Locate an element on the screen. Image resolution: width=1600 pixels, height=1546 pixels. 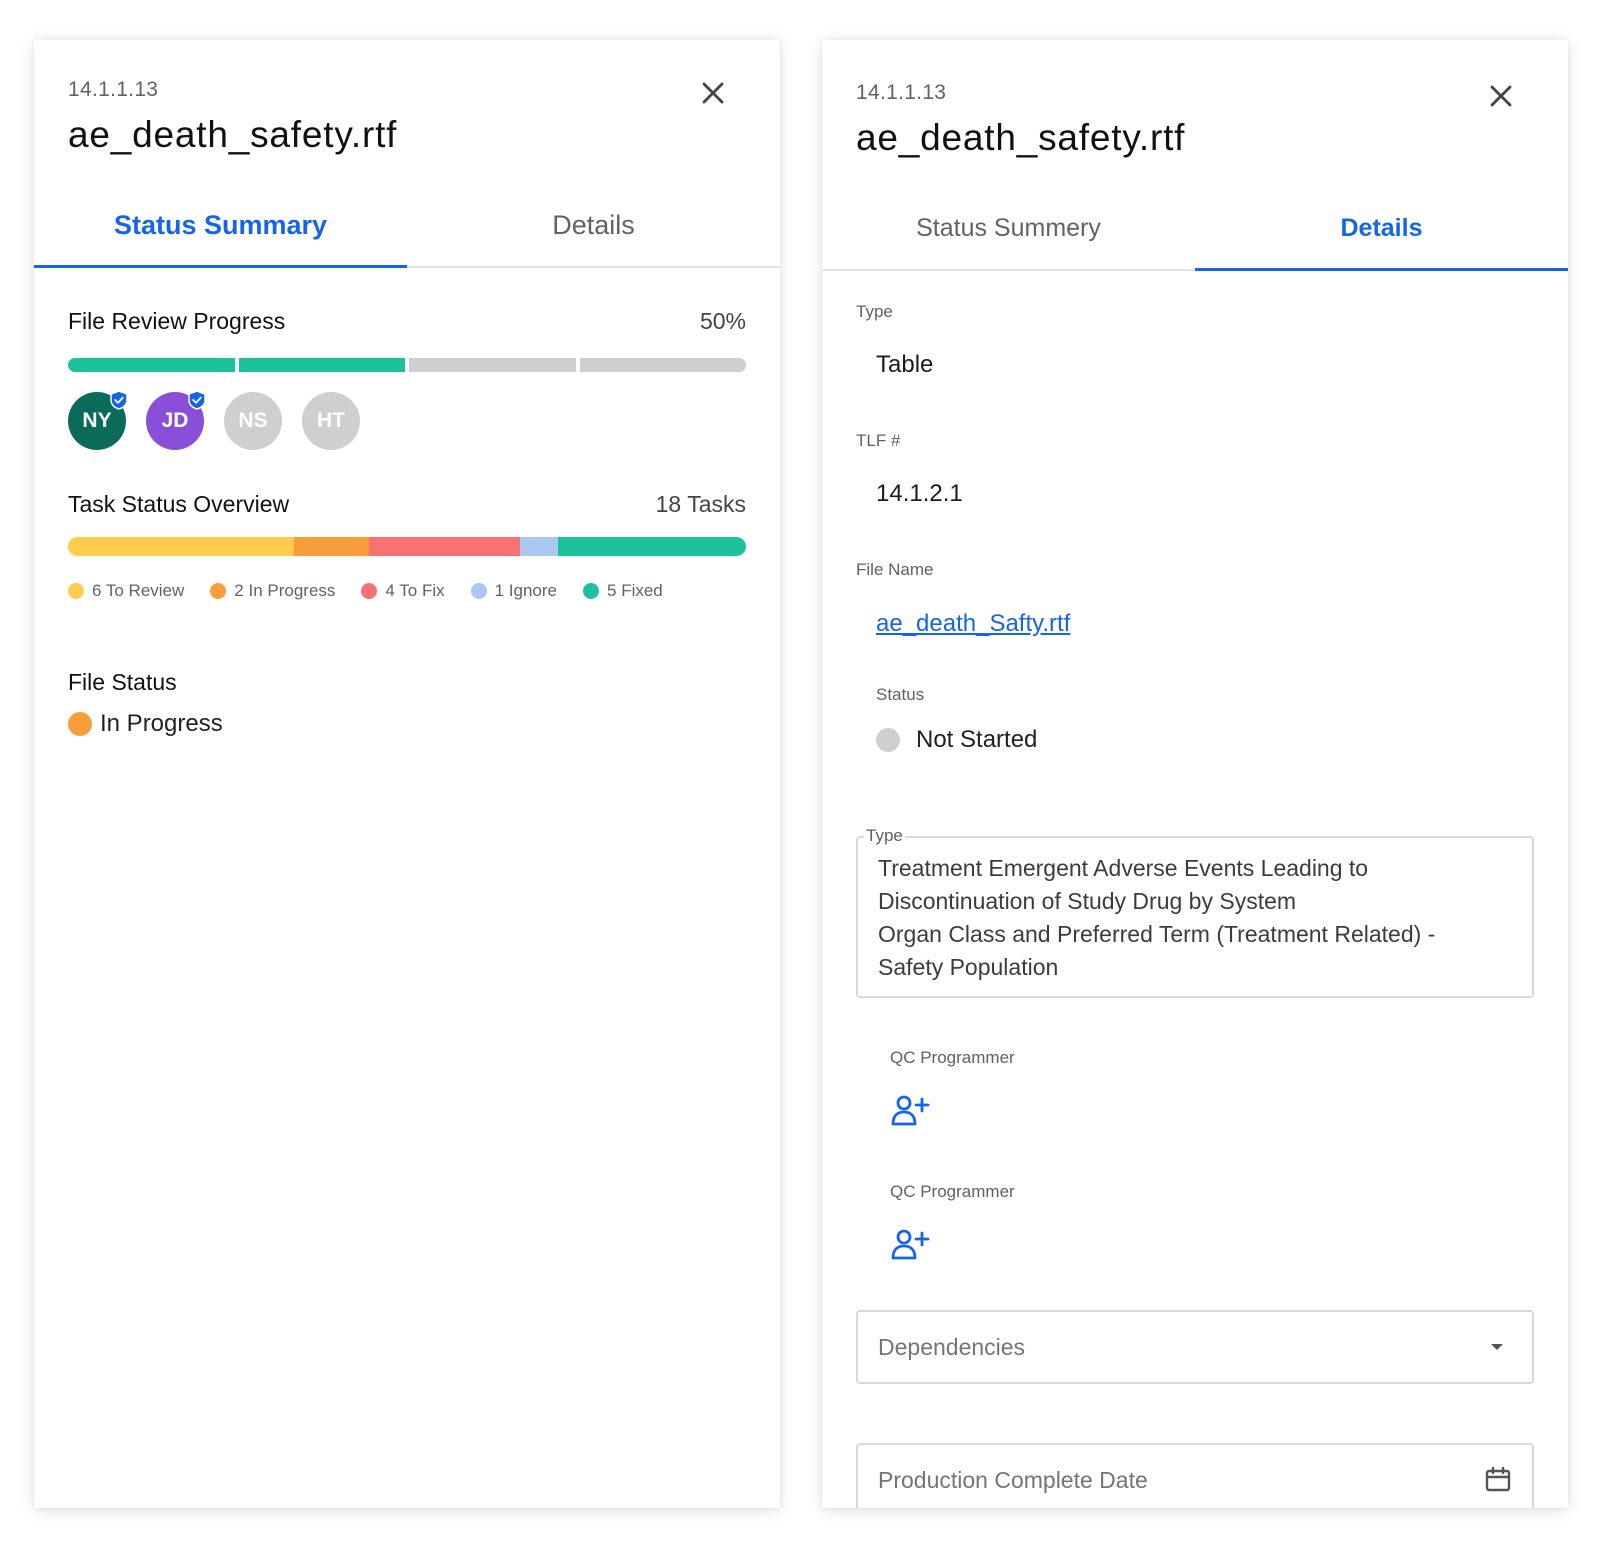
file-status: In Progress is located at coordinates (145, 724).